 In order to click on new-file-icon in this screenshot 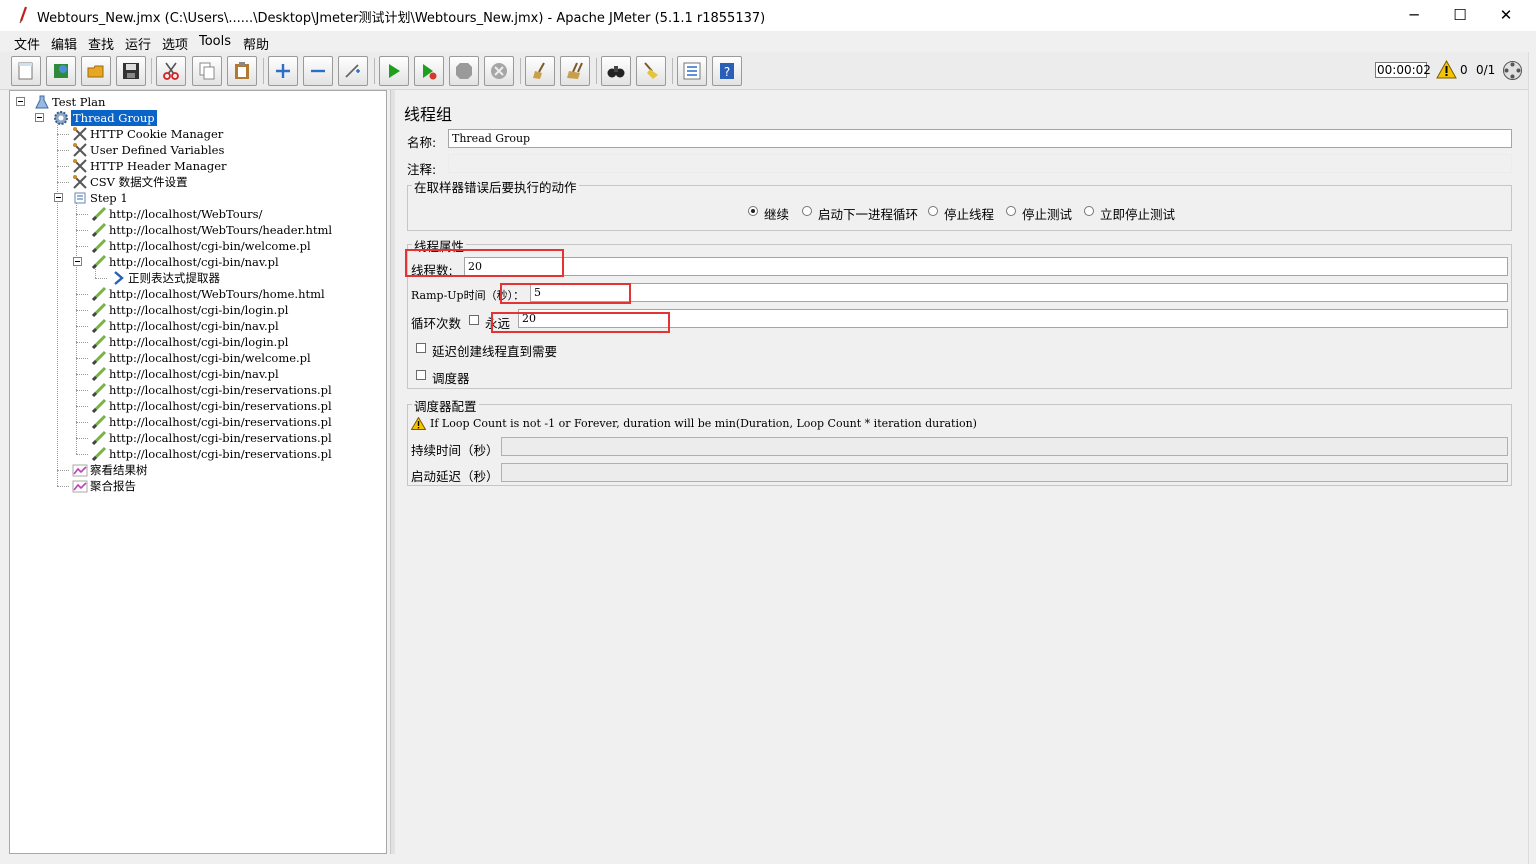, I will do `click(25, 71)`.